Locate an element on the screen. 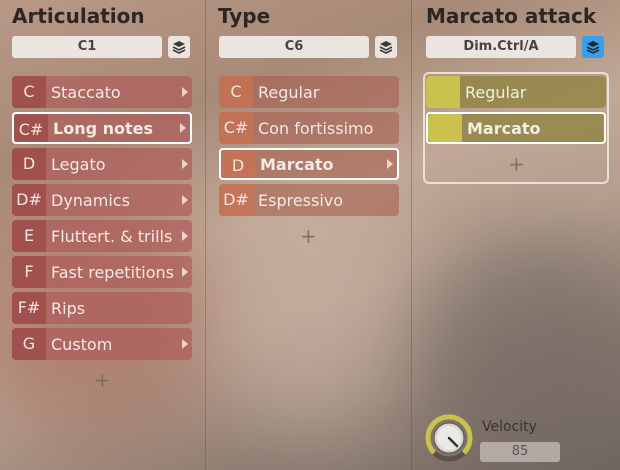 Image resolution: width=620 pixels, height=470 pixels. list-item: D Legato is located at coordinates (102, 164).